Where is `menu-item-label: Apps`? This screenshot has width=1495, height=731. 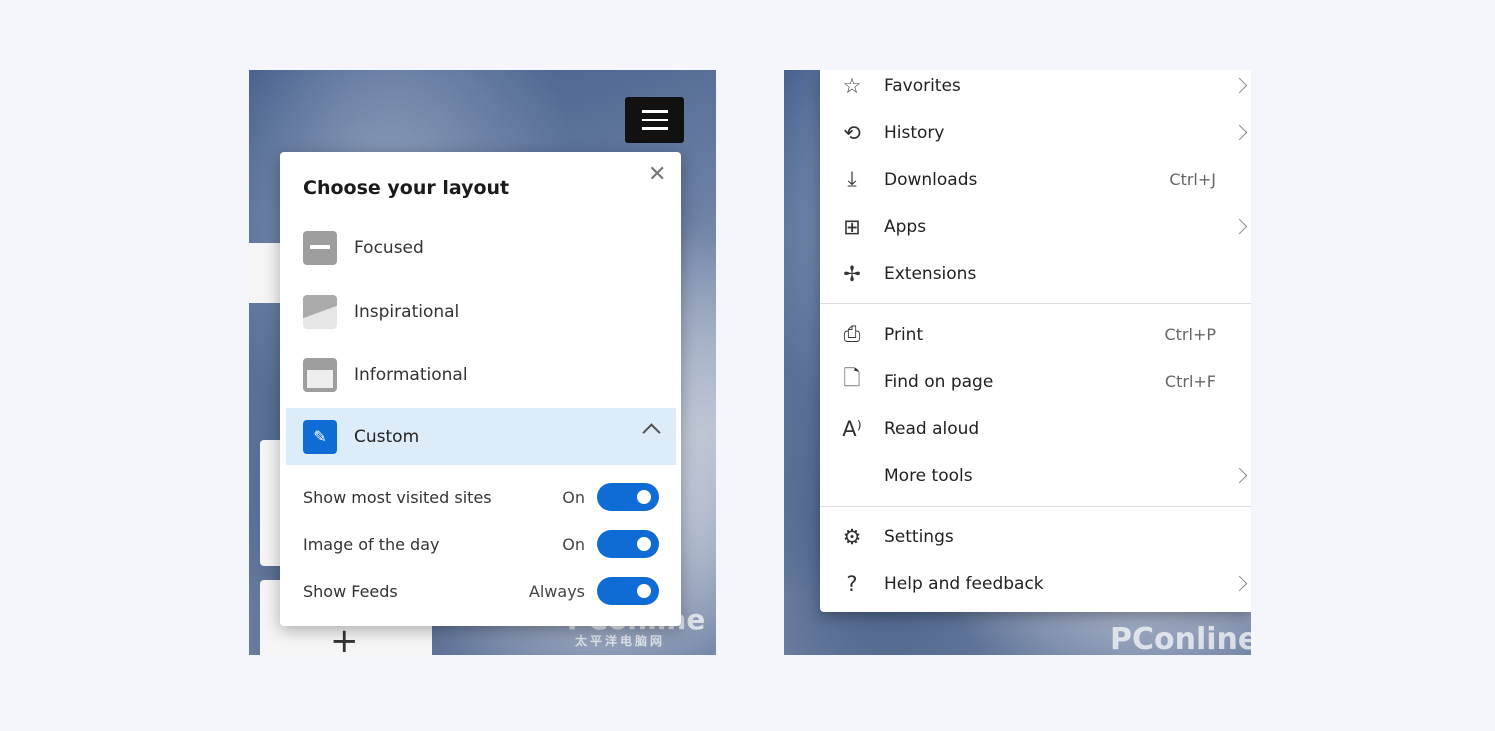 menu-item-label: Apps is located at coordinates (905, 226).